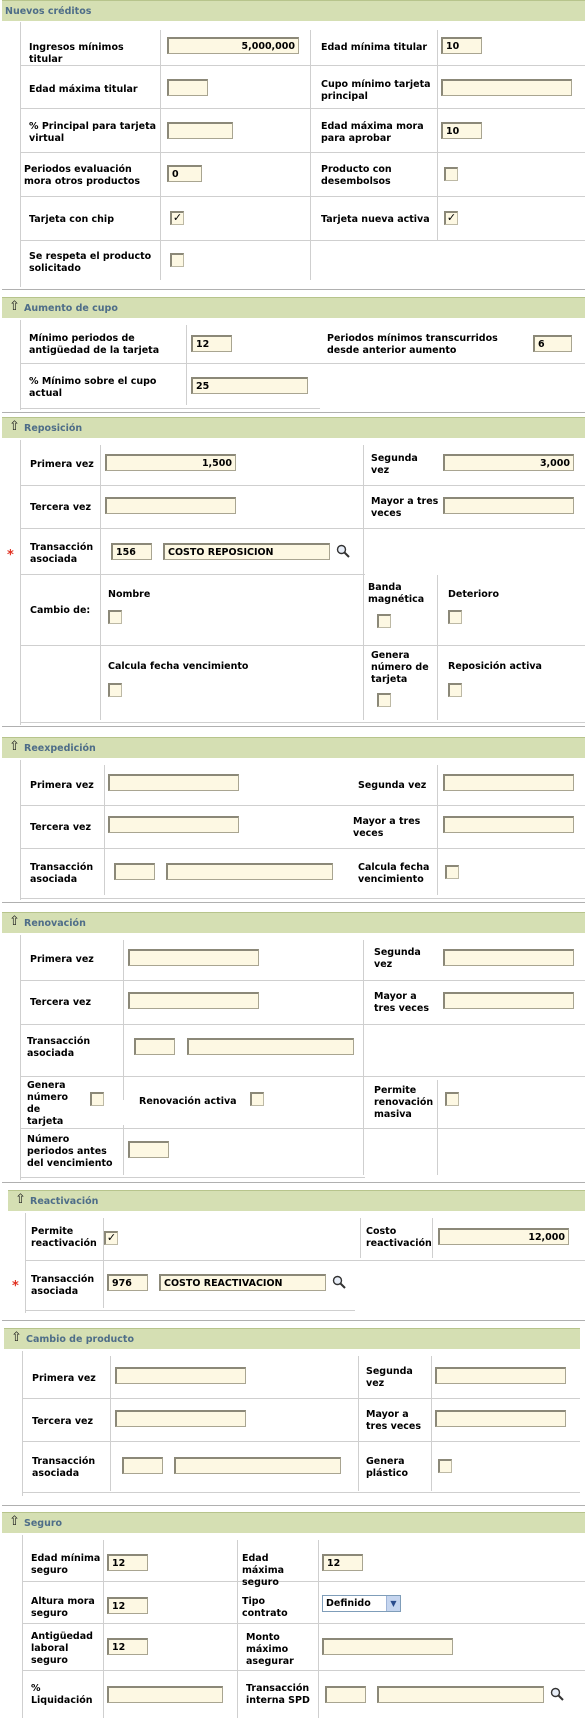 The width and height of the screenshot is (586, 1718). What do you see at coordinates (233, 45) in the screenshot?
I see `ingresos-minimos-input: 5,000,000` at bounding box center [233, 45].